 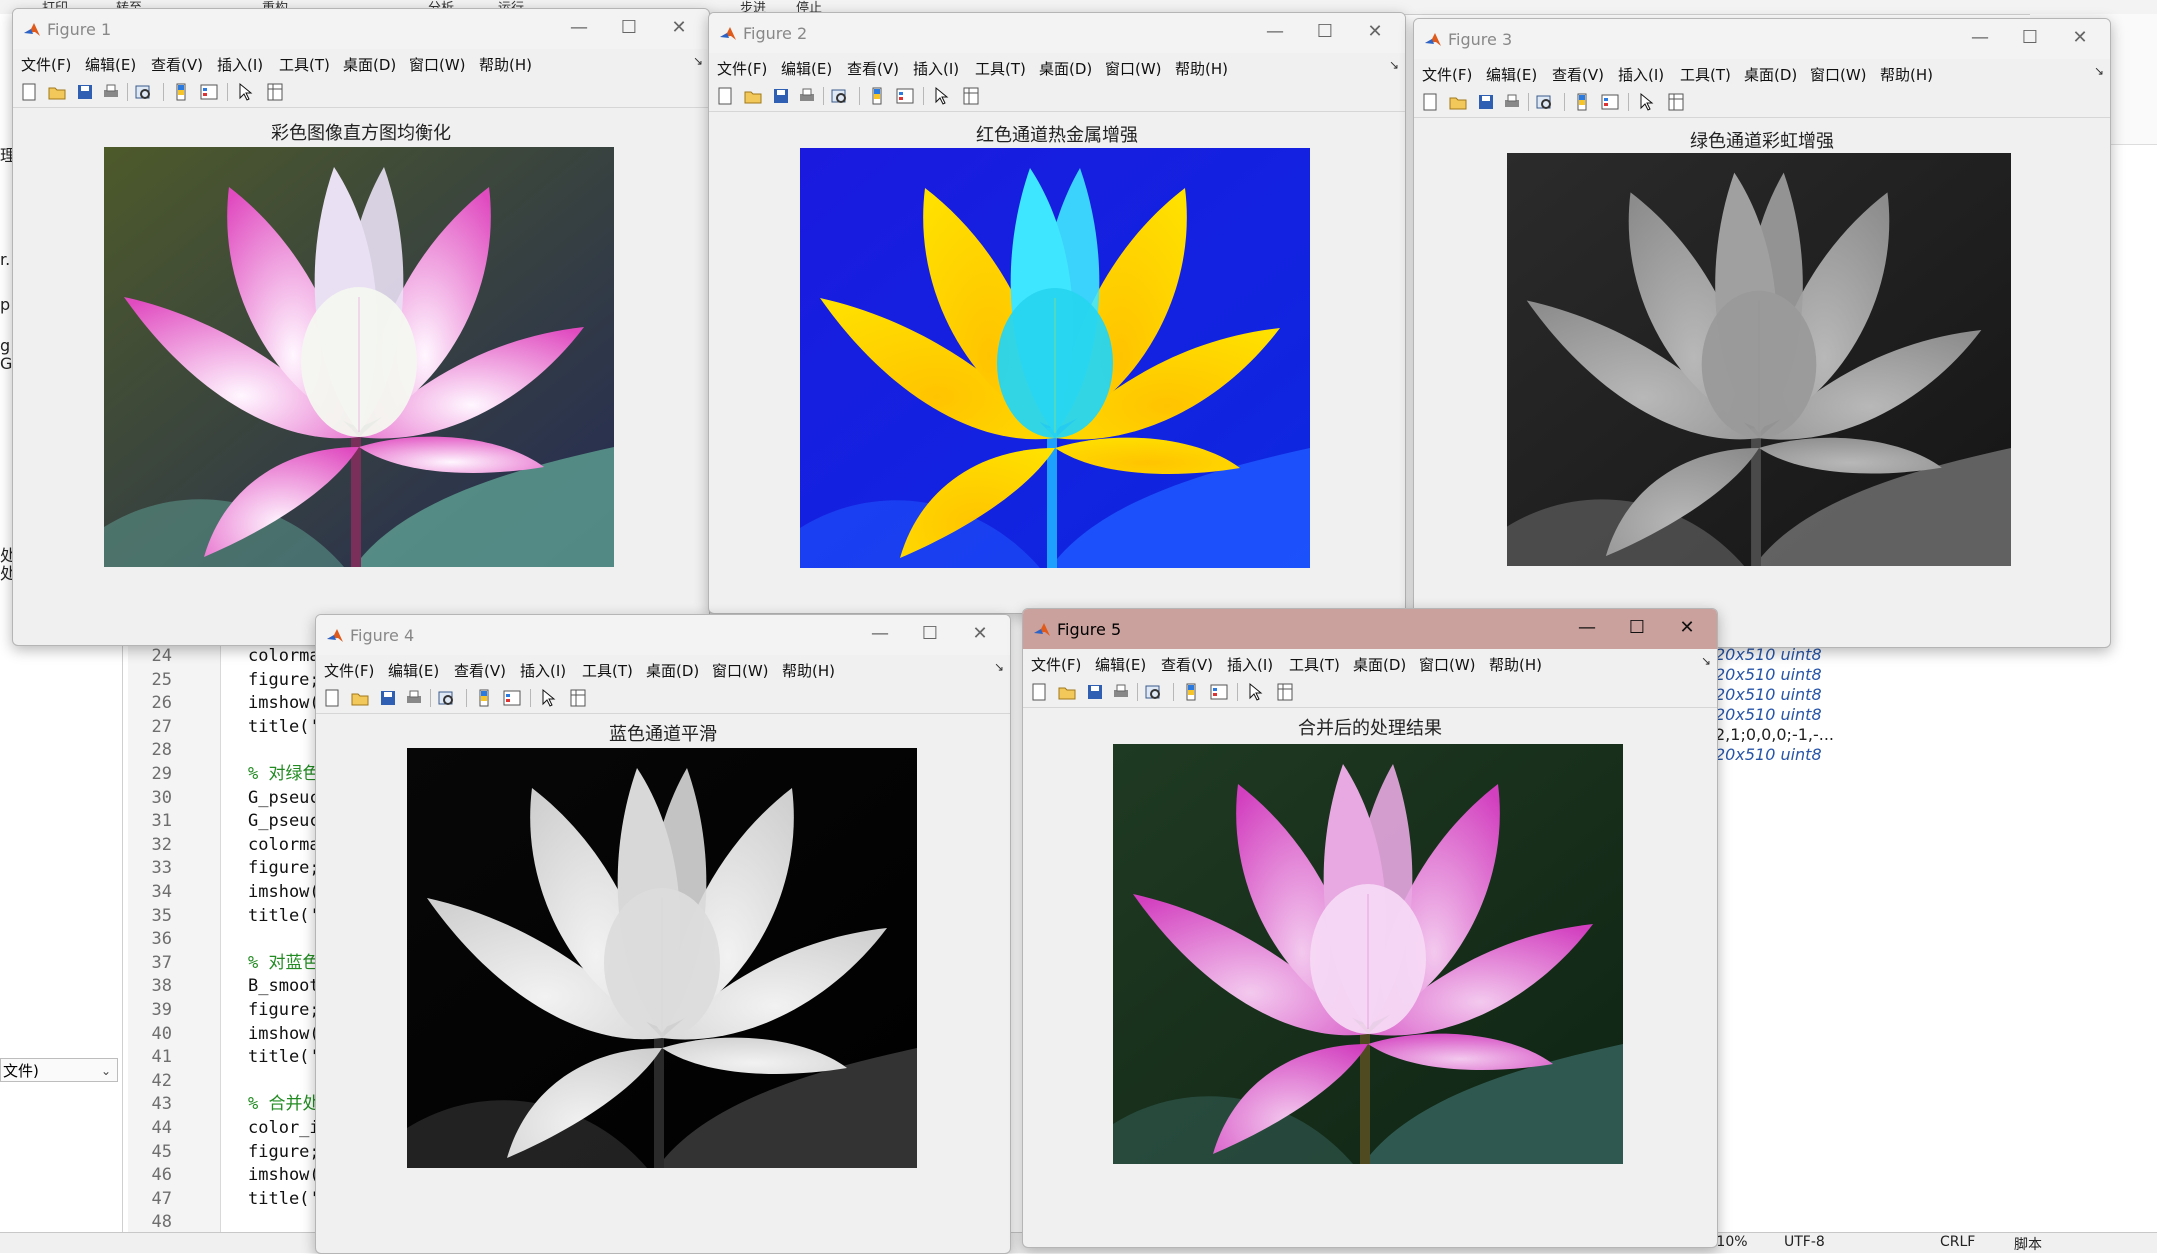 I want to click on code-line: % 对蓝色, so click(x=283, y=963).